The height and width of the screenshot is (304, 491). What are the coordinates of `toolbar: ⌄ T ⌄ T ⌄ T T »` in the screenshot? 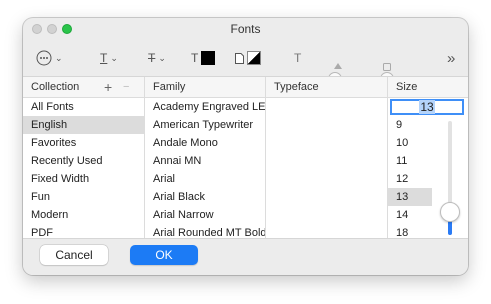 It's located at (245, 63).